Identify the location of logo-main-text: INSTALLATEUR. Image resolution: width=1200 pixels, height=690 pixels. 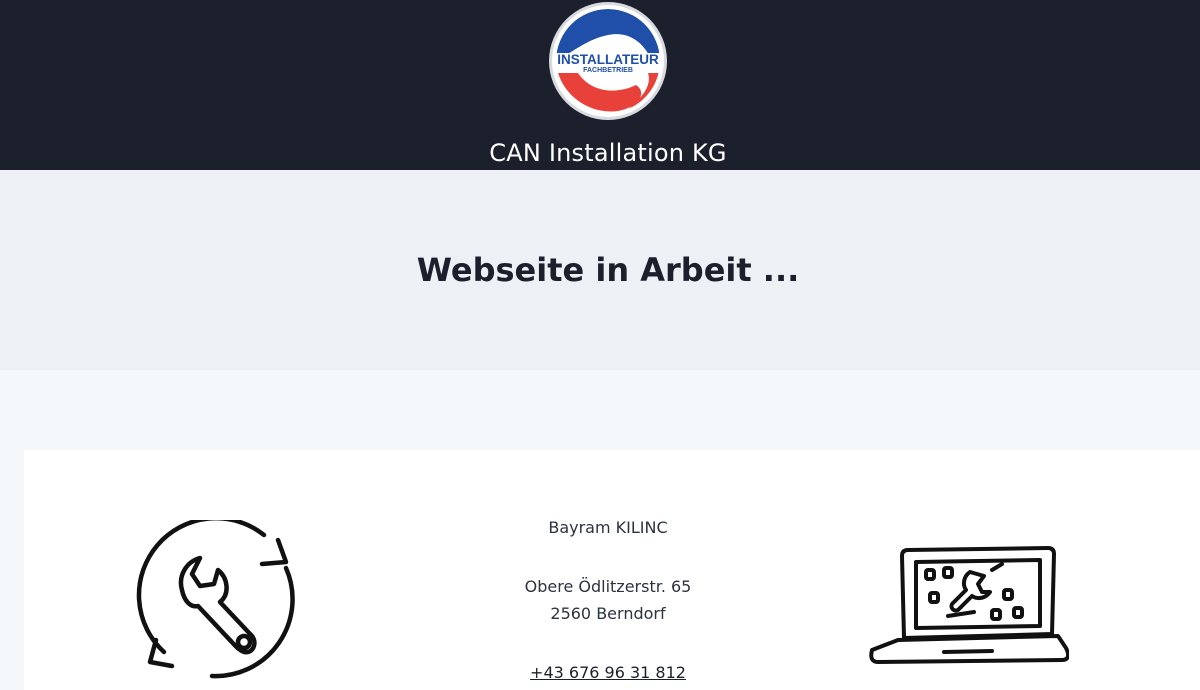
(608, 59).